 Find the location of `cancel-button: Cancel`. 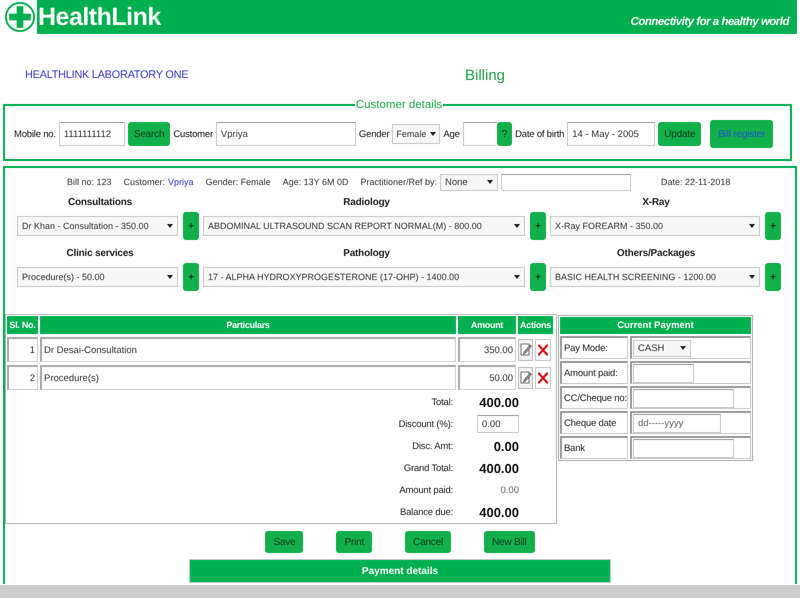

cancel-button: Cancel is located at coordinates (428, 542).